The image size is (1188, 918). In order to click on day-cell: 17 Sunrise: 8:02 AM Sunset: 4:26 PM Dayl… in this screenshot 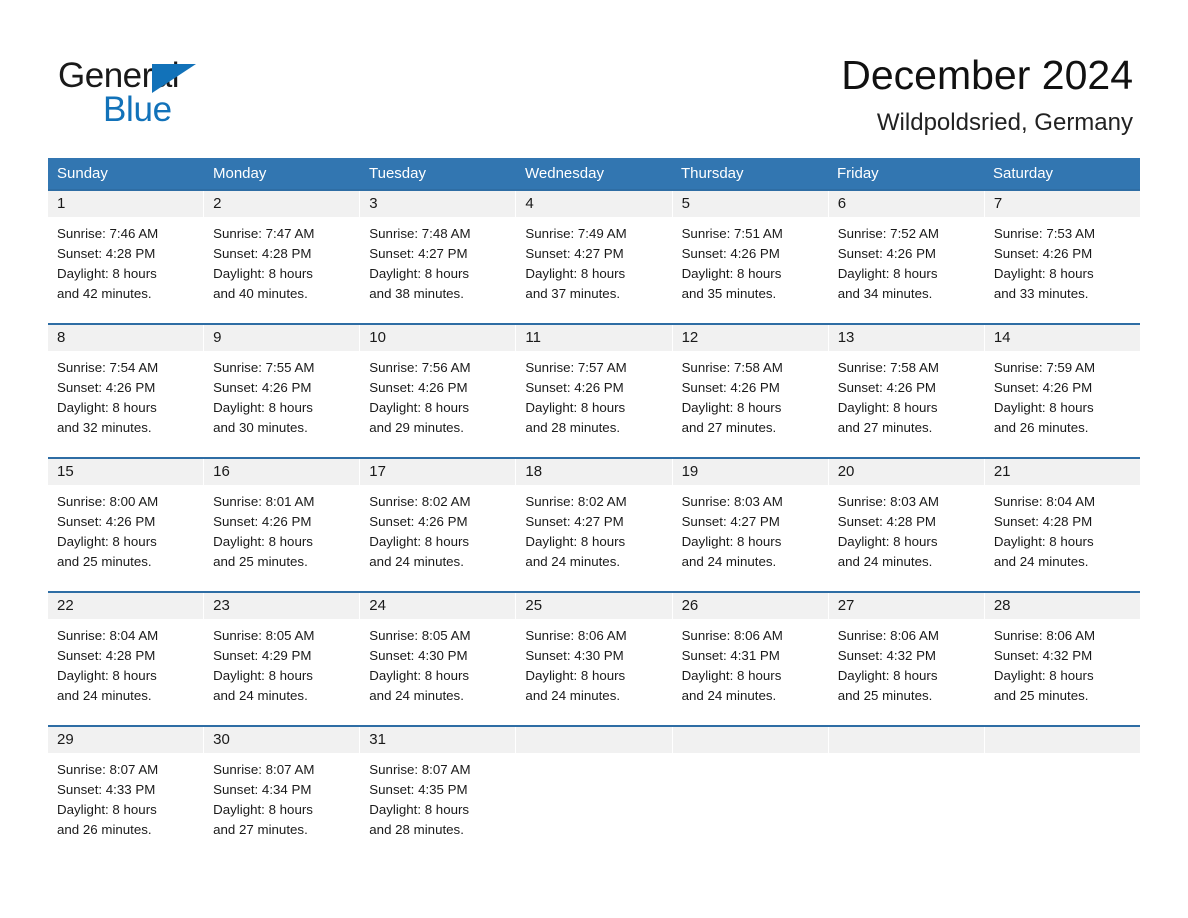, I will do `click(438, 525)`.